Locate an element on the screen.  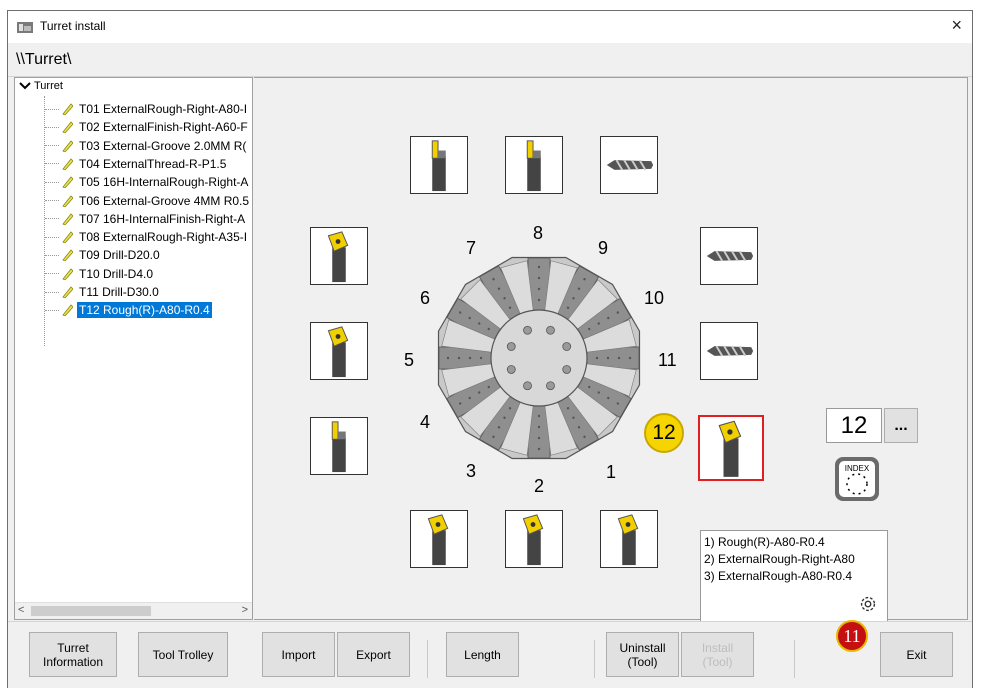
uninstall-tool-button: Uninstall (Tool) is located at coordinates (642, 654).